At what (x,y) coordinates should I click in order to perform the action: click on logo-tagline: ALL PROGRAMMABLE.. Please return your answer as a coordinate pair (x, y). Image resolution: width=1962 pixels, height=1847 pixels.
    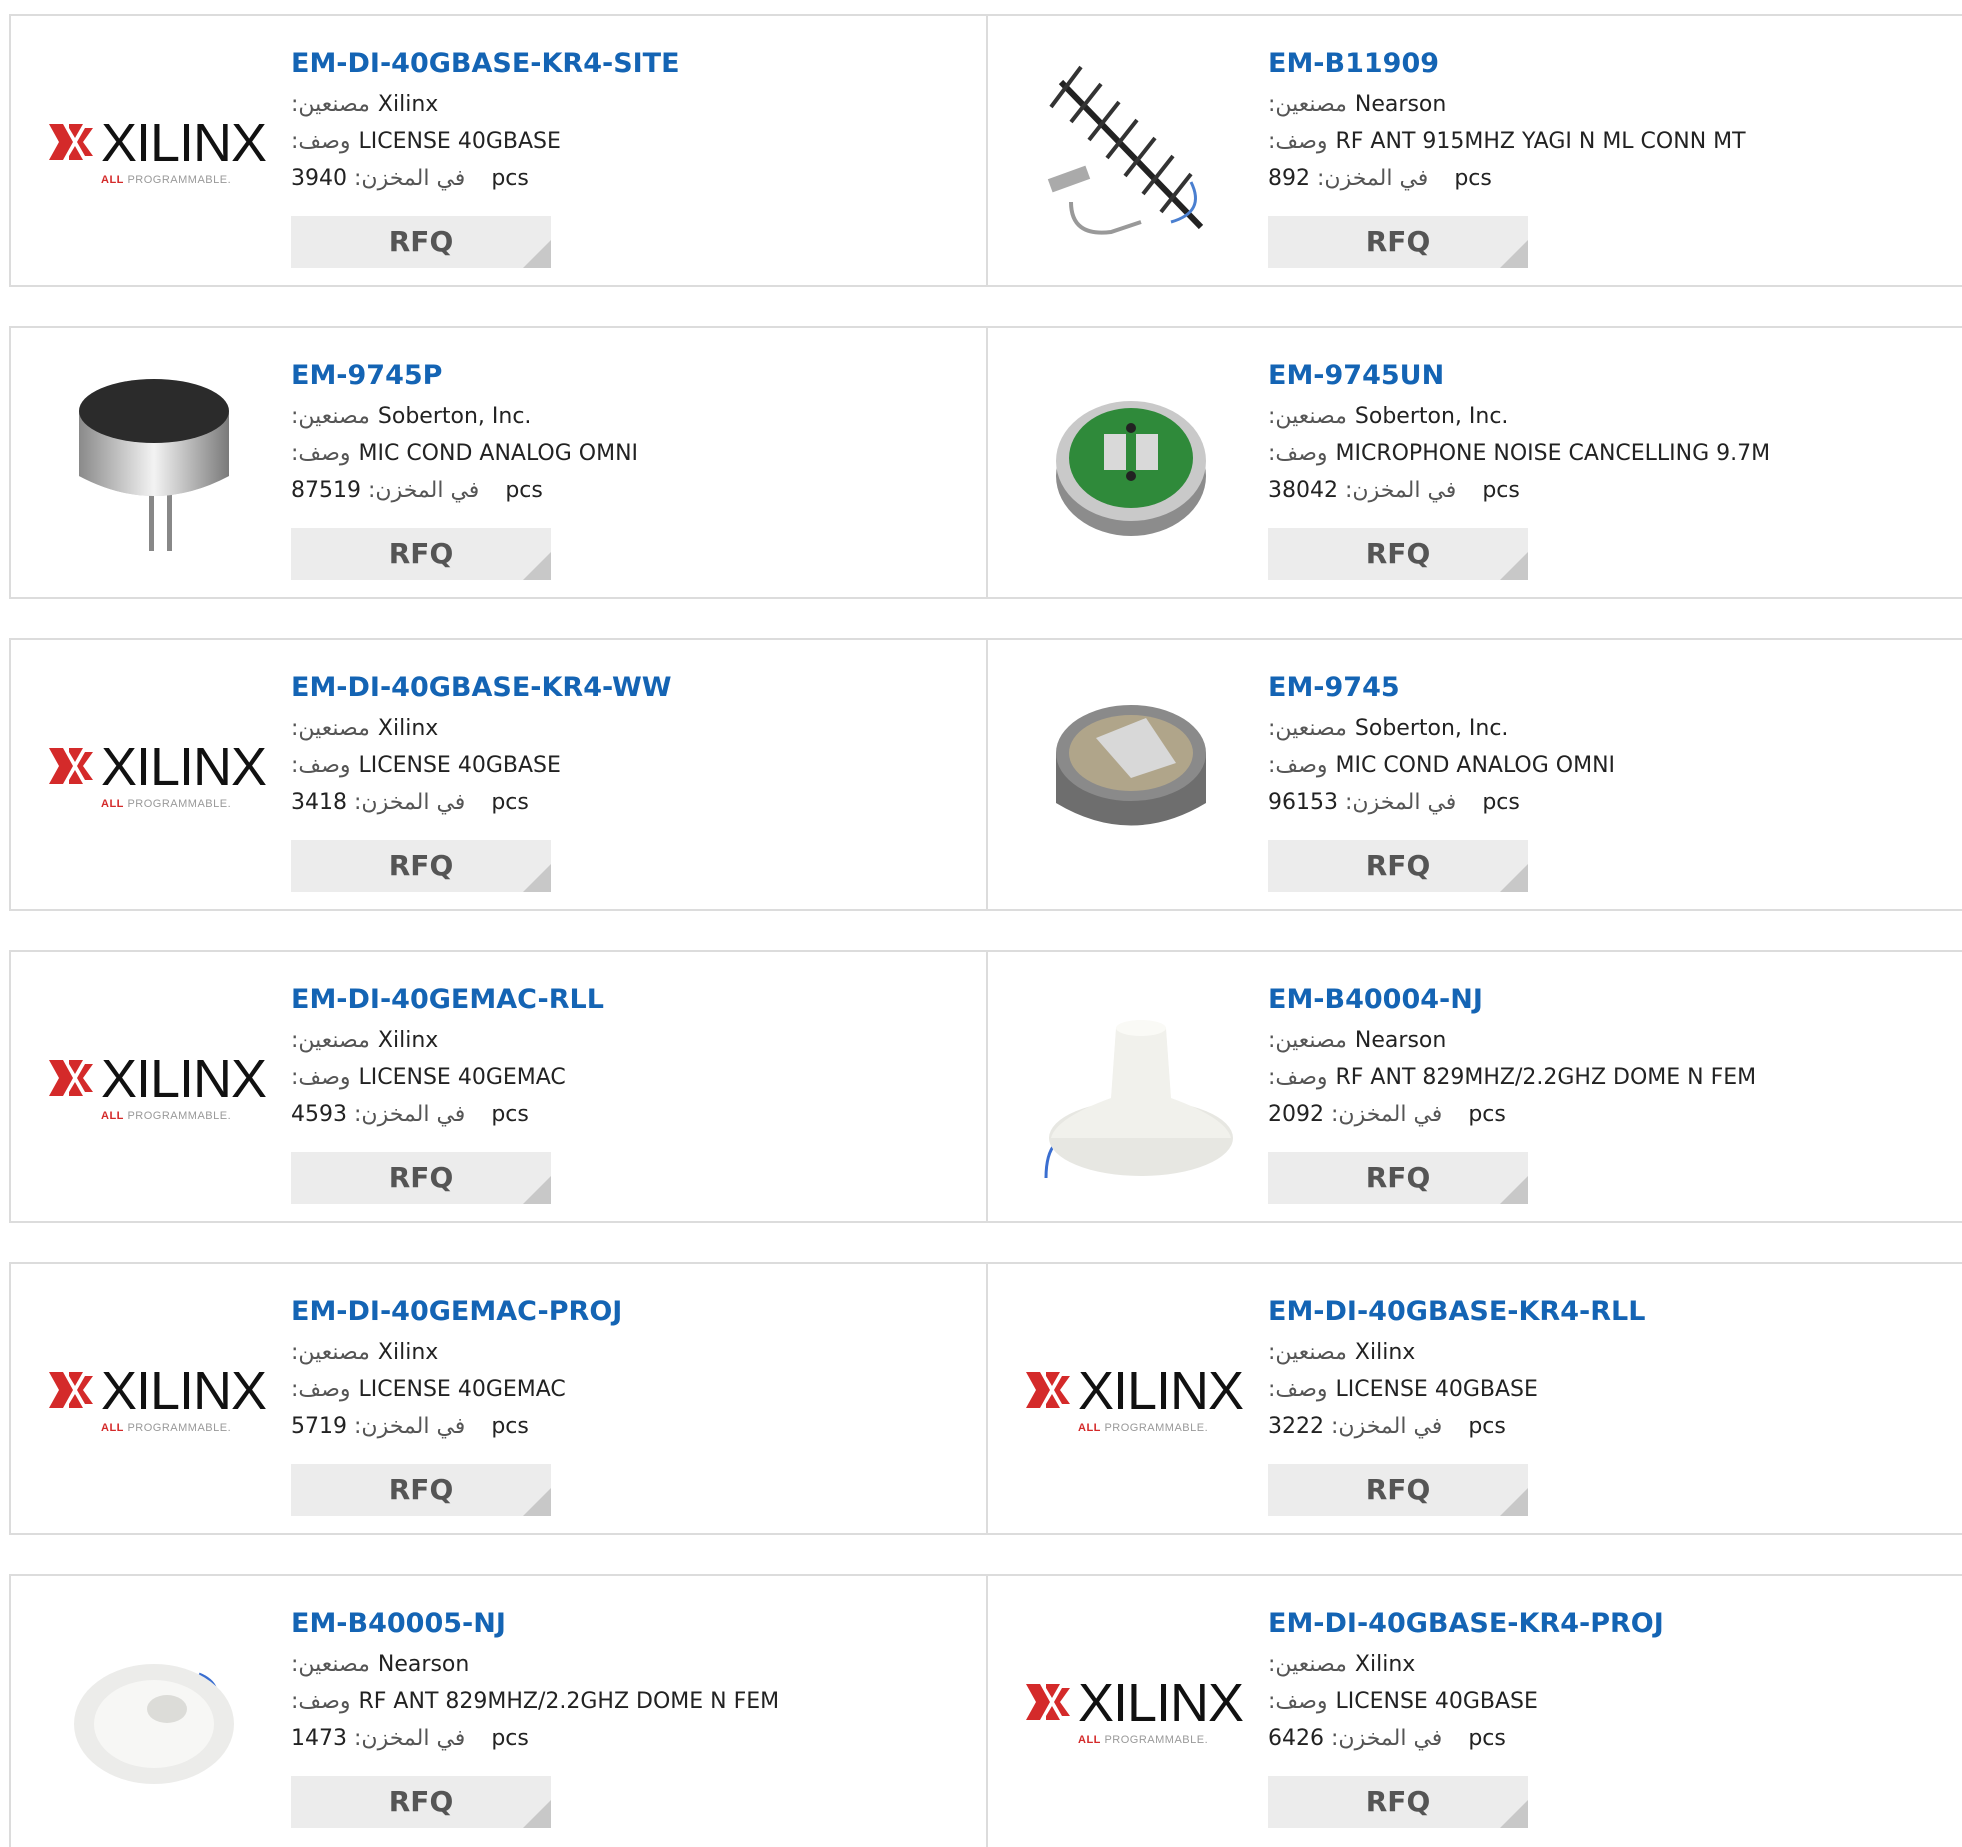
    Looking at the image, I should click on (1143, 1427).